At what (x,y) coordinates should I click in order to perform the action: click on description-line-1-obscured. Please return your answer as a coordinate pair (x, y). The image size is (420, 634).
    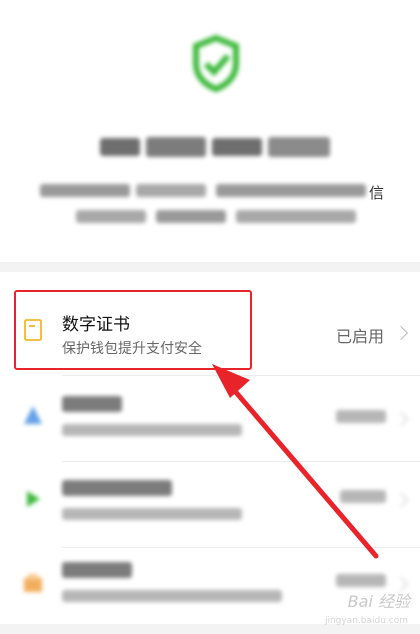
    Looking at the image, I should click on (215, 190).